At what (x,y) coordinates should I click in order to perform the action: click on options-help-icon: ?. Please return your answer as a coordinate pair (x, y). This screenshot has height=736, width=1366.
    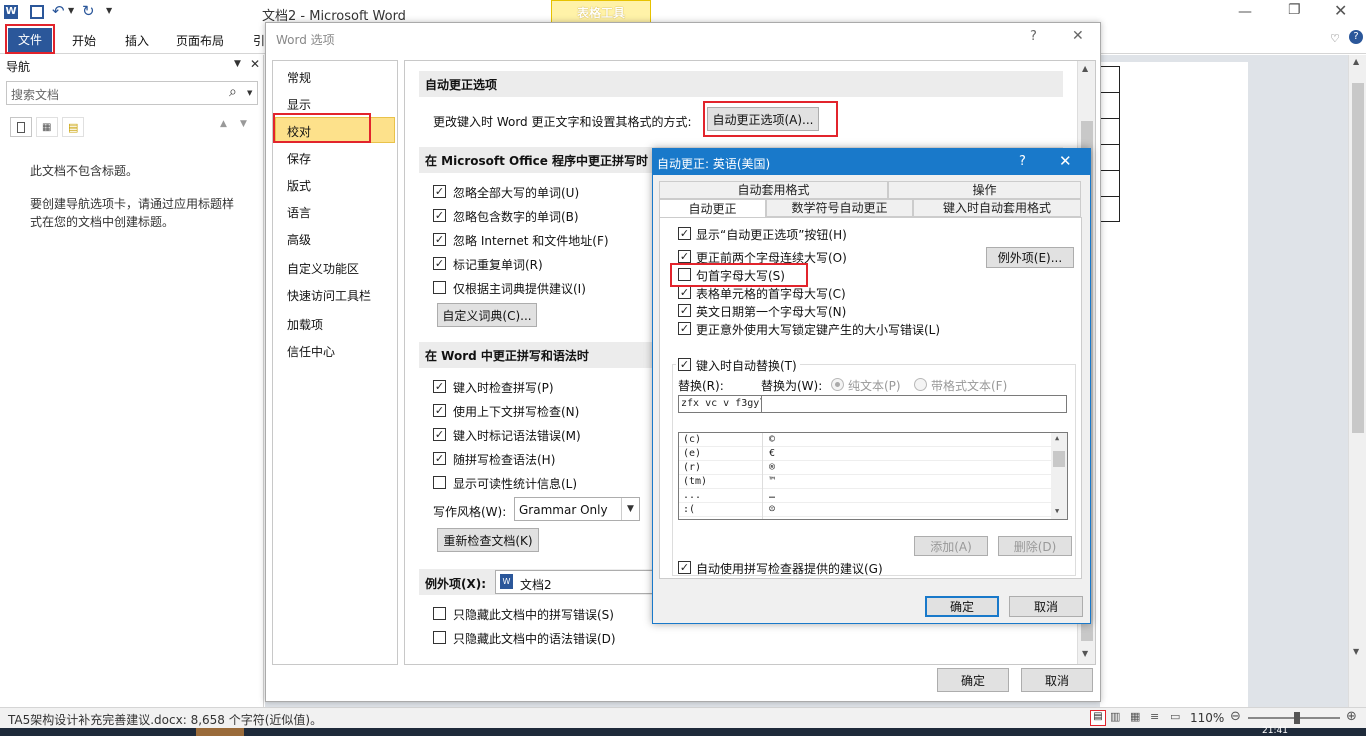
    Looking at the image, I should click on (1033, 36).